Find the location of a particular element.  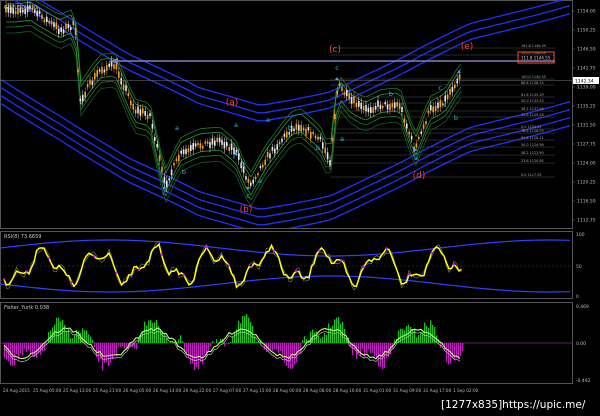

time-tick-label: 31 Aug 09:00 is located at coordinates (407, 390).